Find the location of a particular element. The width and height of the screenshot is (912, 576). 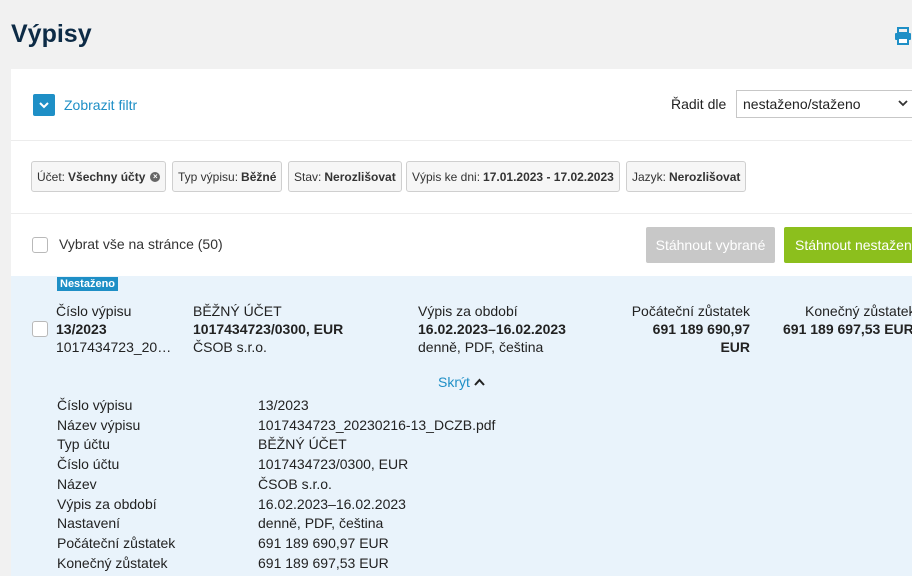

show-filter-toggle: Zobrazit filtr is located at coordinates (85, 105).